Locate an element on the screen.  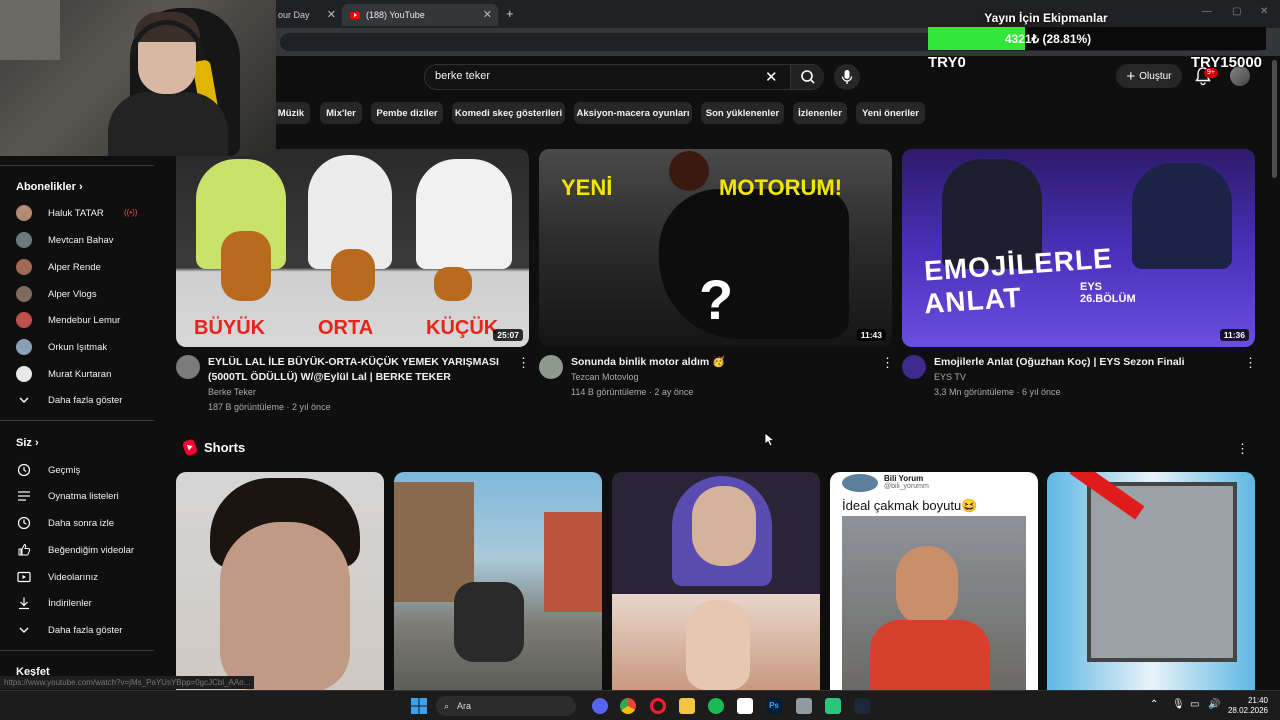
settings-app-icon is located at coordinates (804, 706).